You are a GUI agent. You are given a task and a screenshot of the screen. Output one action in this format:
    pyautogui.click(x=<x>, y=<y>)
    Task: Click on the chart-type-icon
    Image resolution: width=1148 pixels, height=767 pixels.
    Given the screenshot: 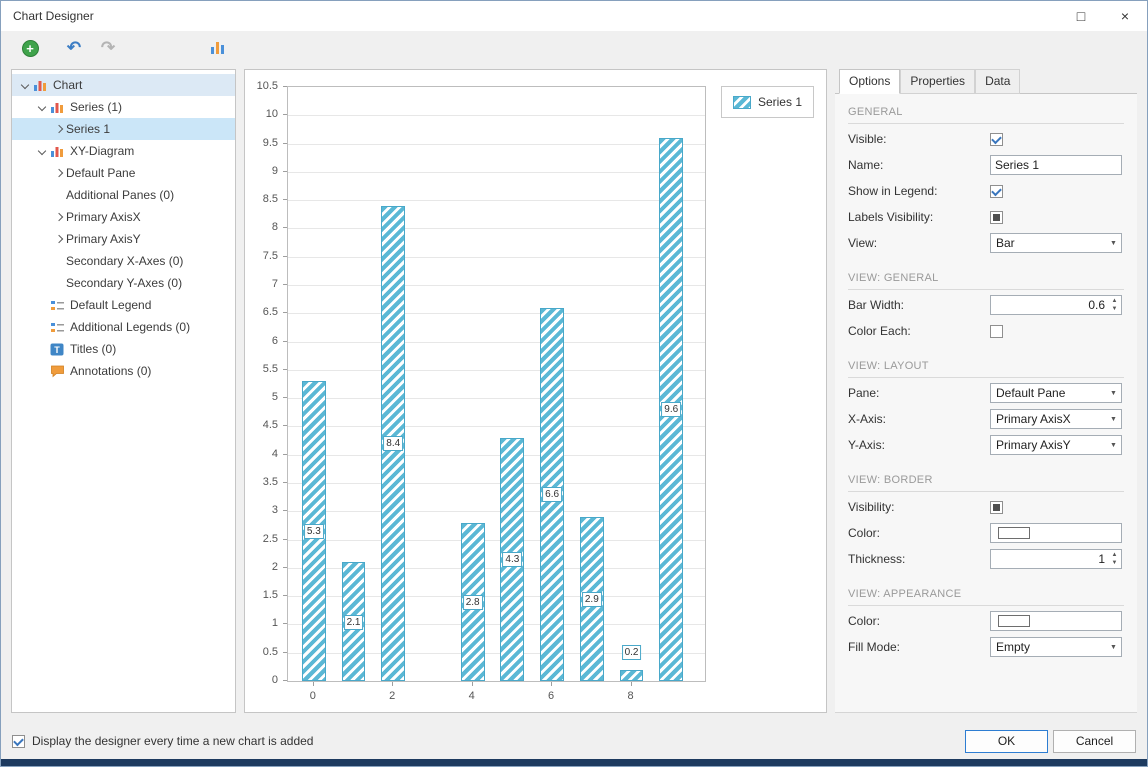 What is the action you would take?
    pyautogui.click(x=218, y=48)
    